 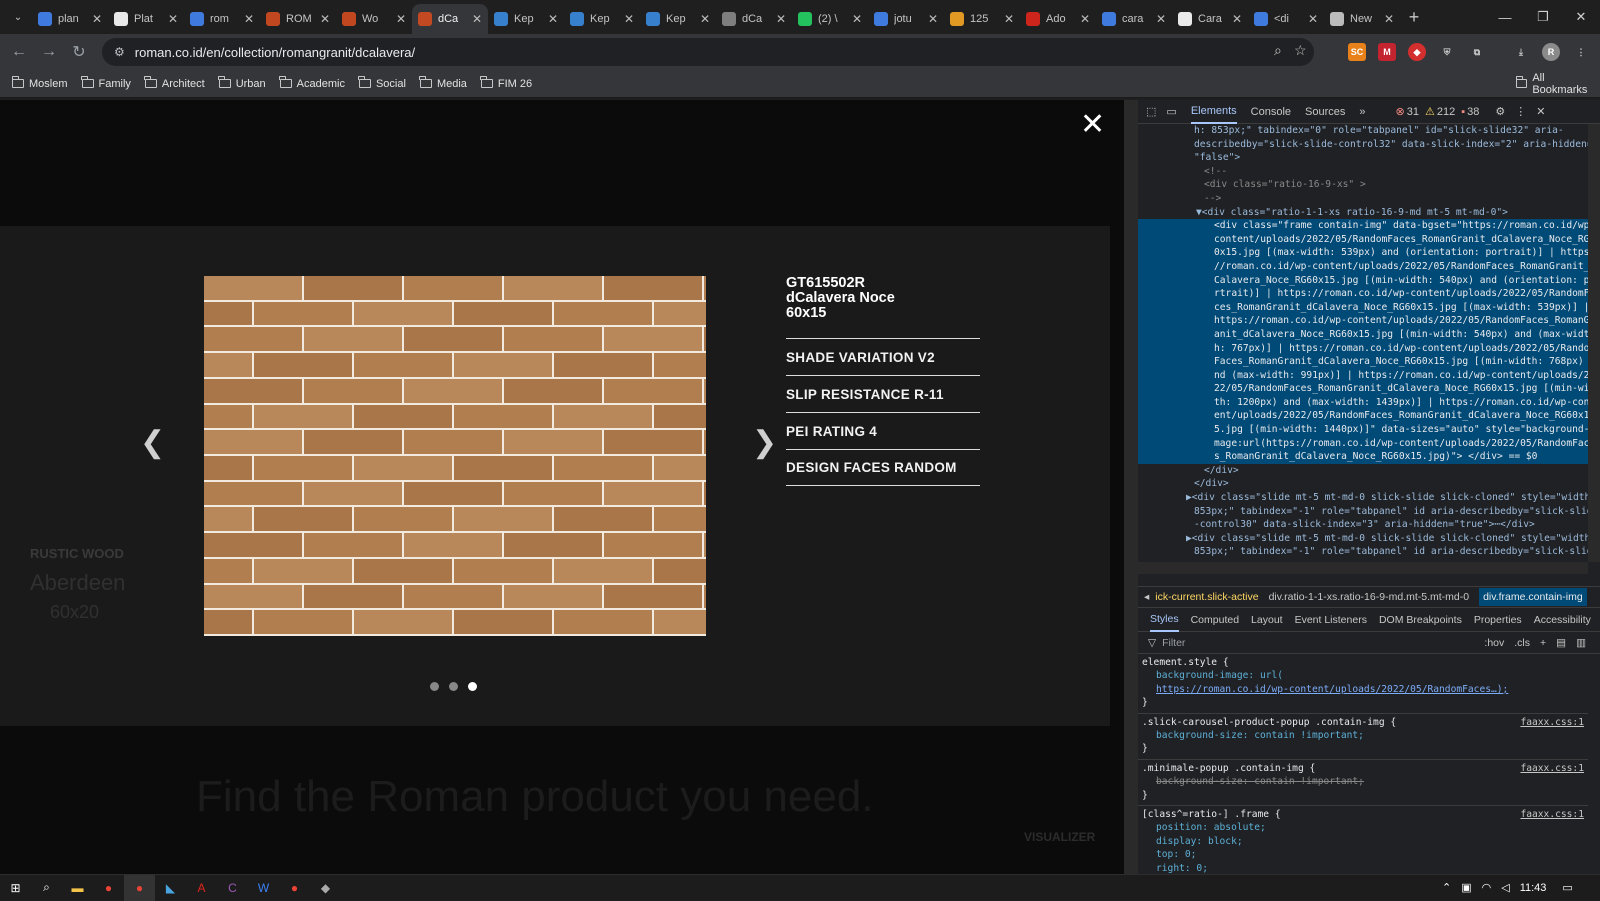 I want to click on browser-tab: ROM ✕, so click(x=298, y=19).